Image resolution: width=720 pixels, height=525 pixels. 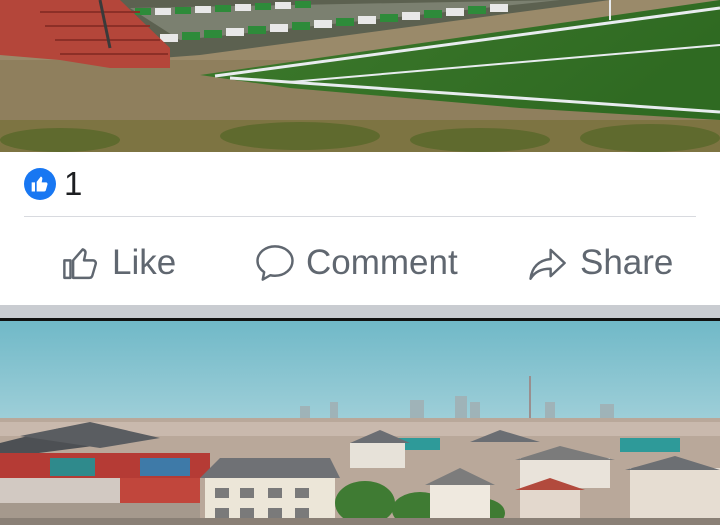 I want to click on like-reaction-icon, so click(x=40, y=184).